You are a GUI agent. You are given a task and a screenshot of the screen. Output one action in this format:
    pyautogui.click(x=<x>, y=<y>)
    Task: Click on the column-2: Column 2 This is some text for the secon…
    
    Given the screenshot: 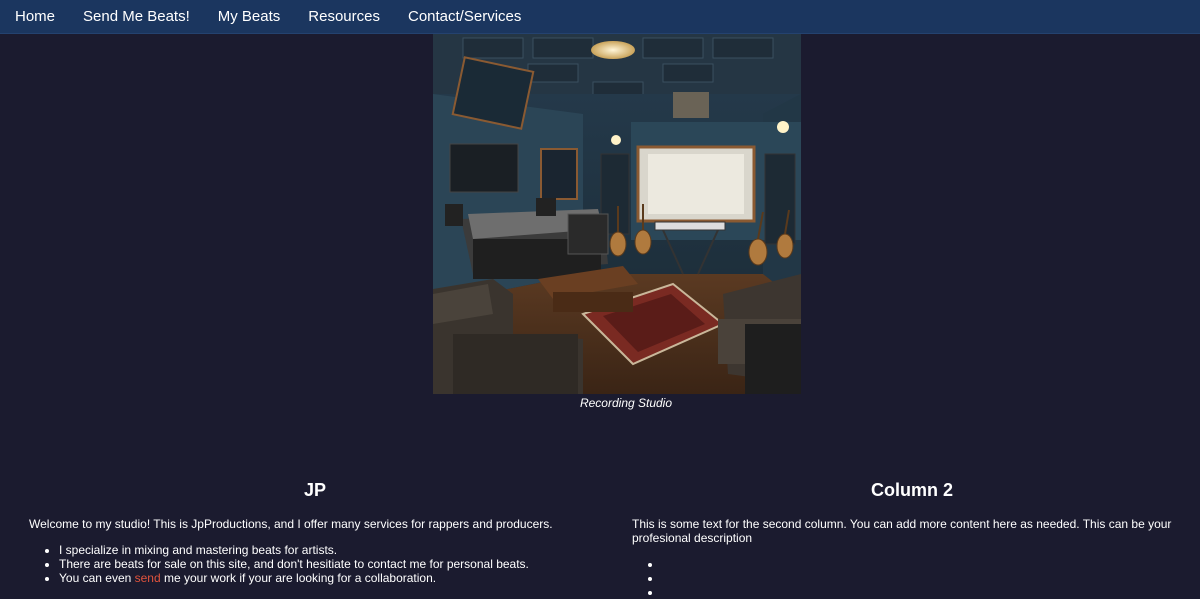 What is the action you would take?
    pyautogui.click(x=912, y=538)
    